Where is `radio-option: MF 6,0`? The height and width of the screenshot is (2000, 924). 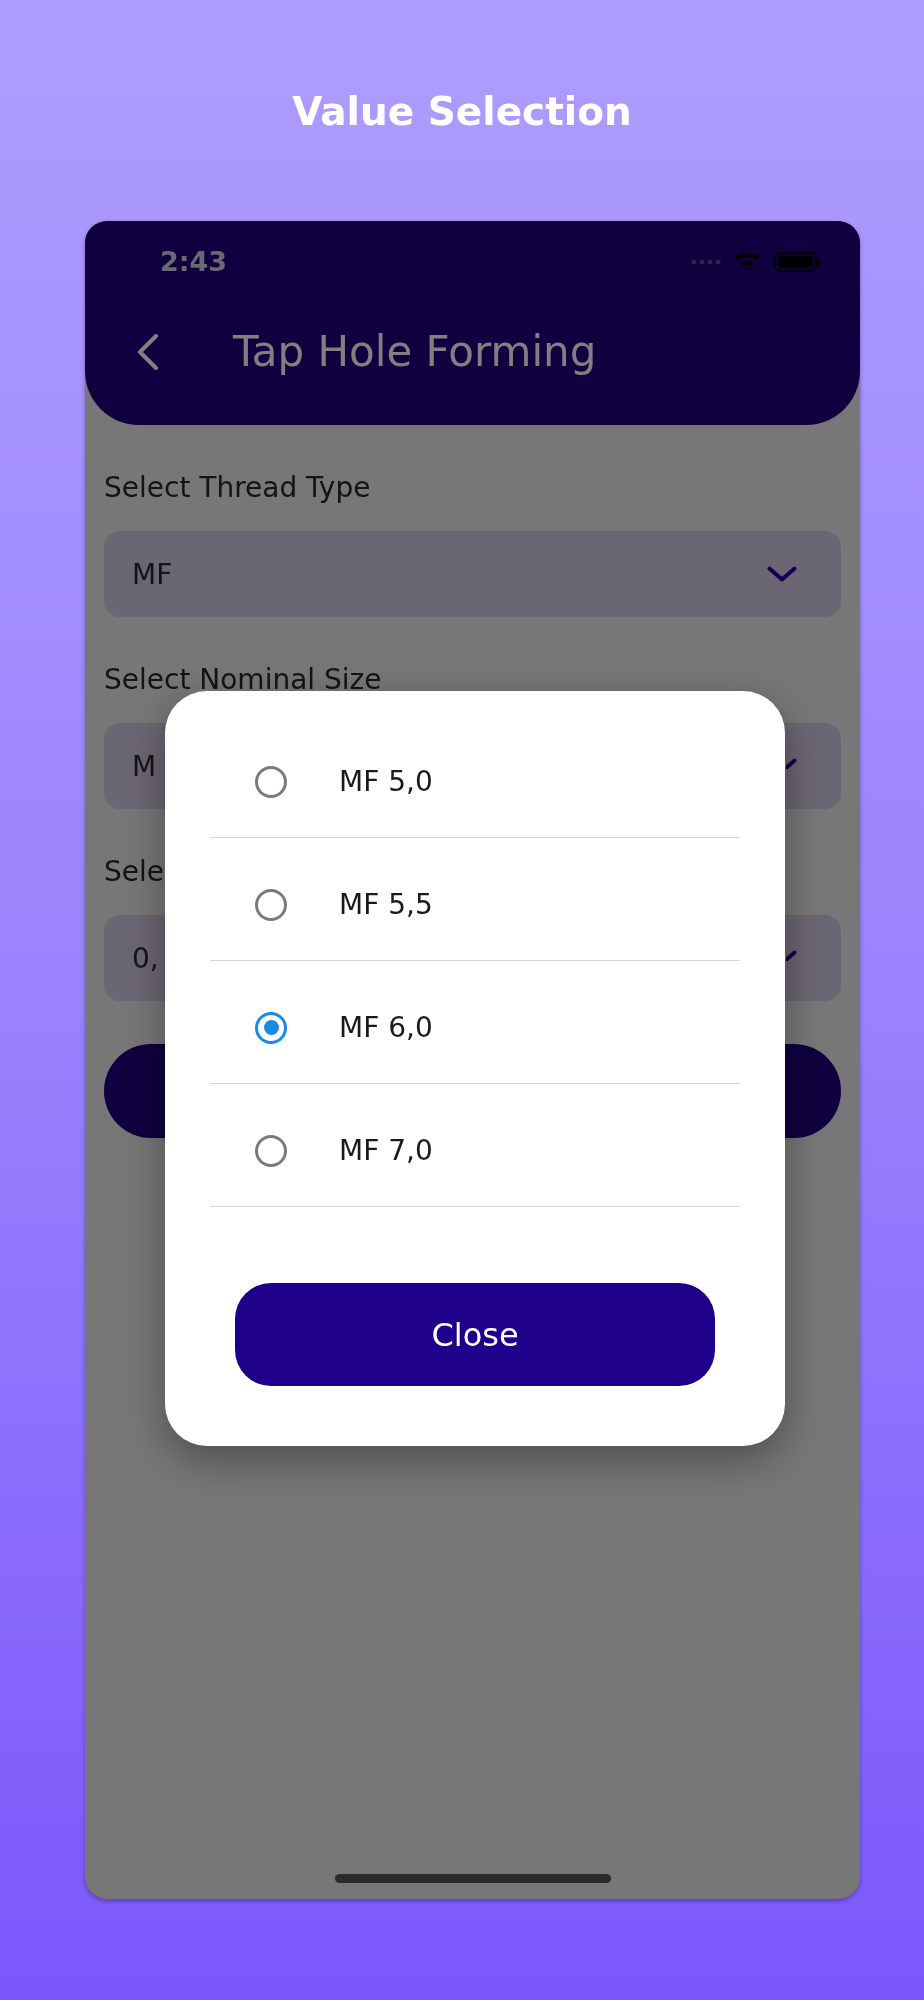 radio-option: MF 6,0 is located at coordinates (475, 1022).